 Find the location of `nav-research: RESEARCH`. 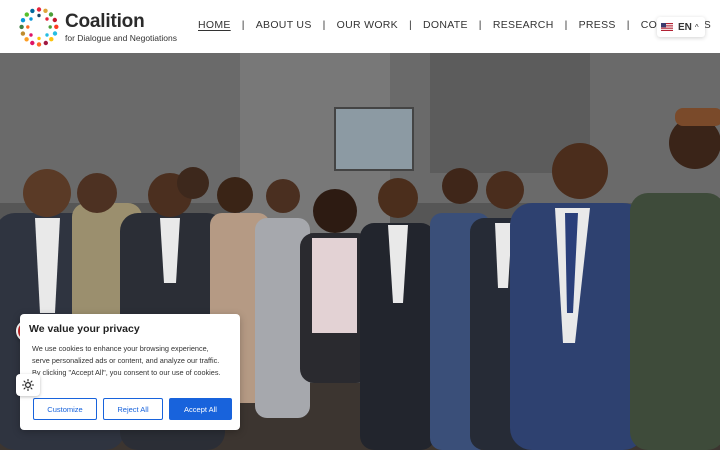

nav-research: RESEARCH is located at coordinates (523, 25).